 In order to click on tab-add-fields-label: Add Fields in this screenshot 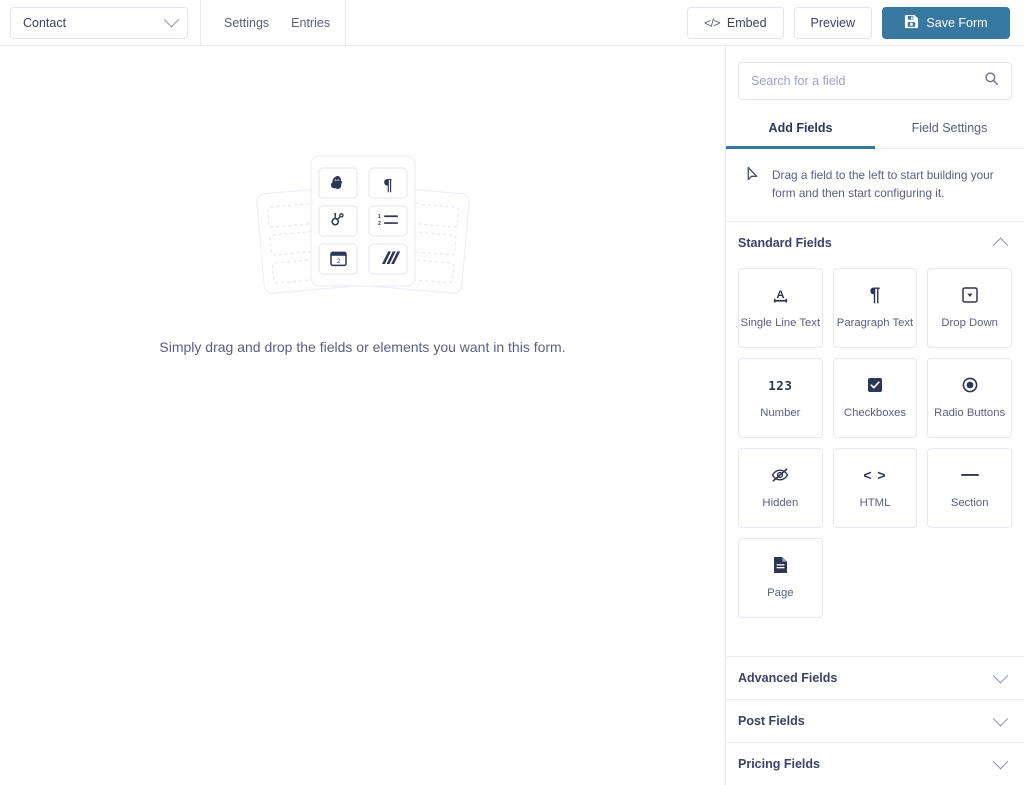, I will do `click(800, 128)`.